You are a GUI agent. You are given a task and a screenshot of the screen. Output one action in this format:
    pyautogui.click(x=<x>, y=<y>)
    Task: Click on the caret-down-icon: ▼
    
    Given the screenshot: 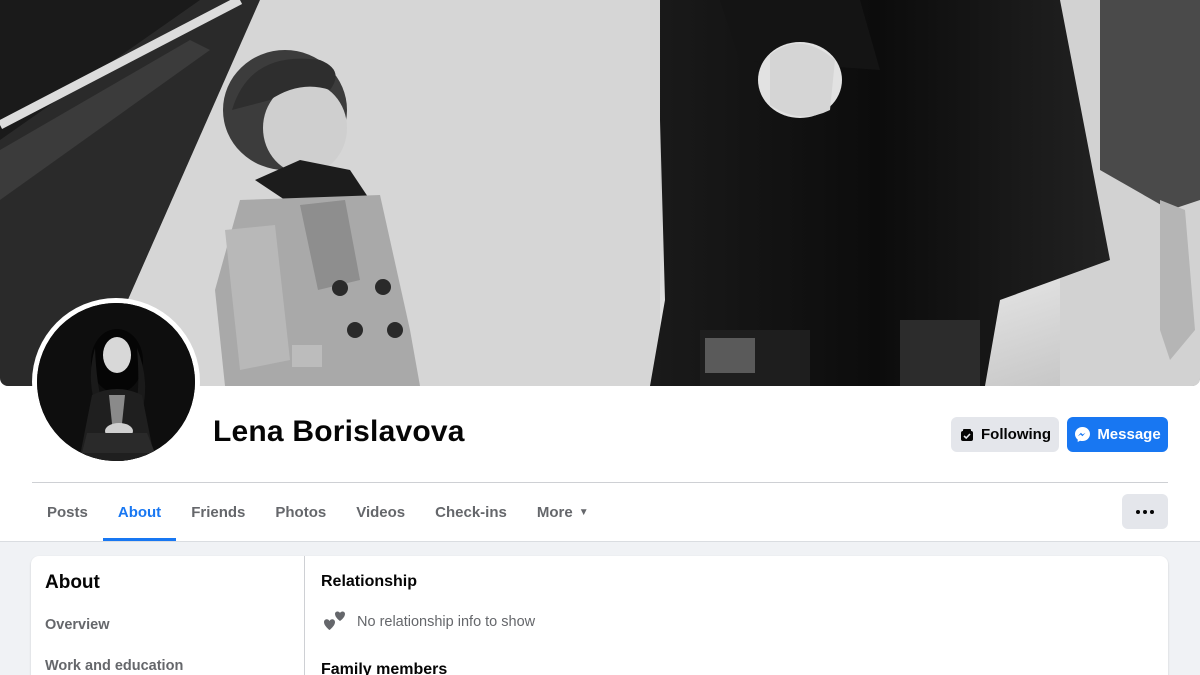 What is the action you would take?
    pyautogui.click(x=583, y=512)
    